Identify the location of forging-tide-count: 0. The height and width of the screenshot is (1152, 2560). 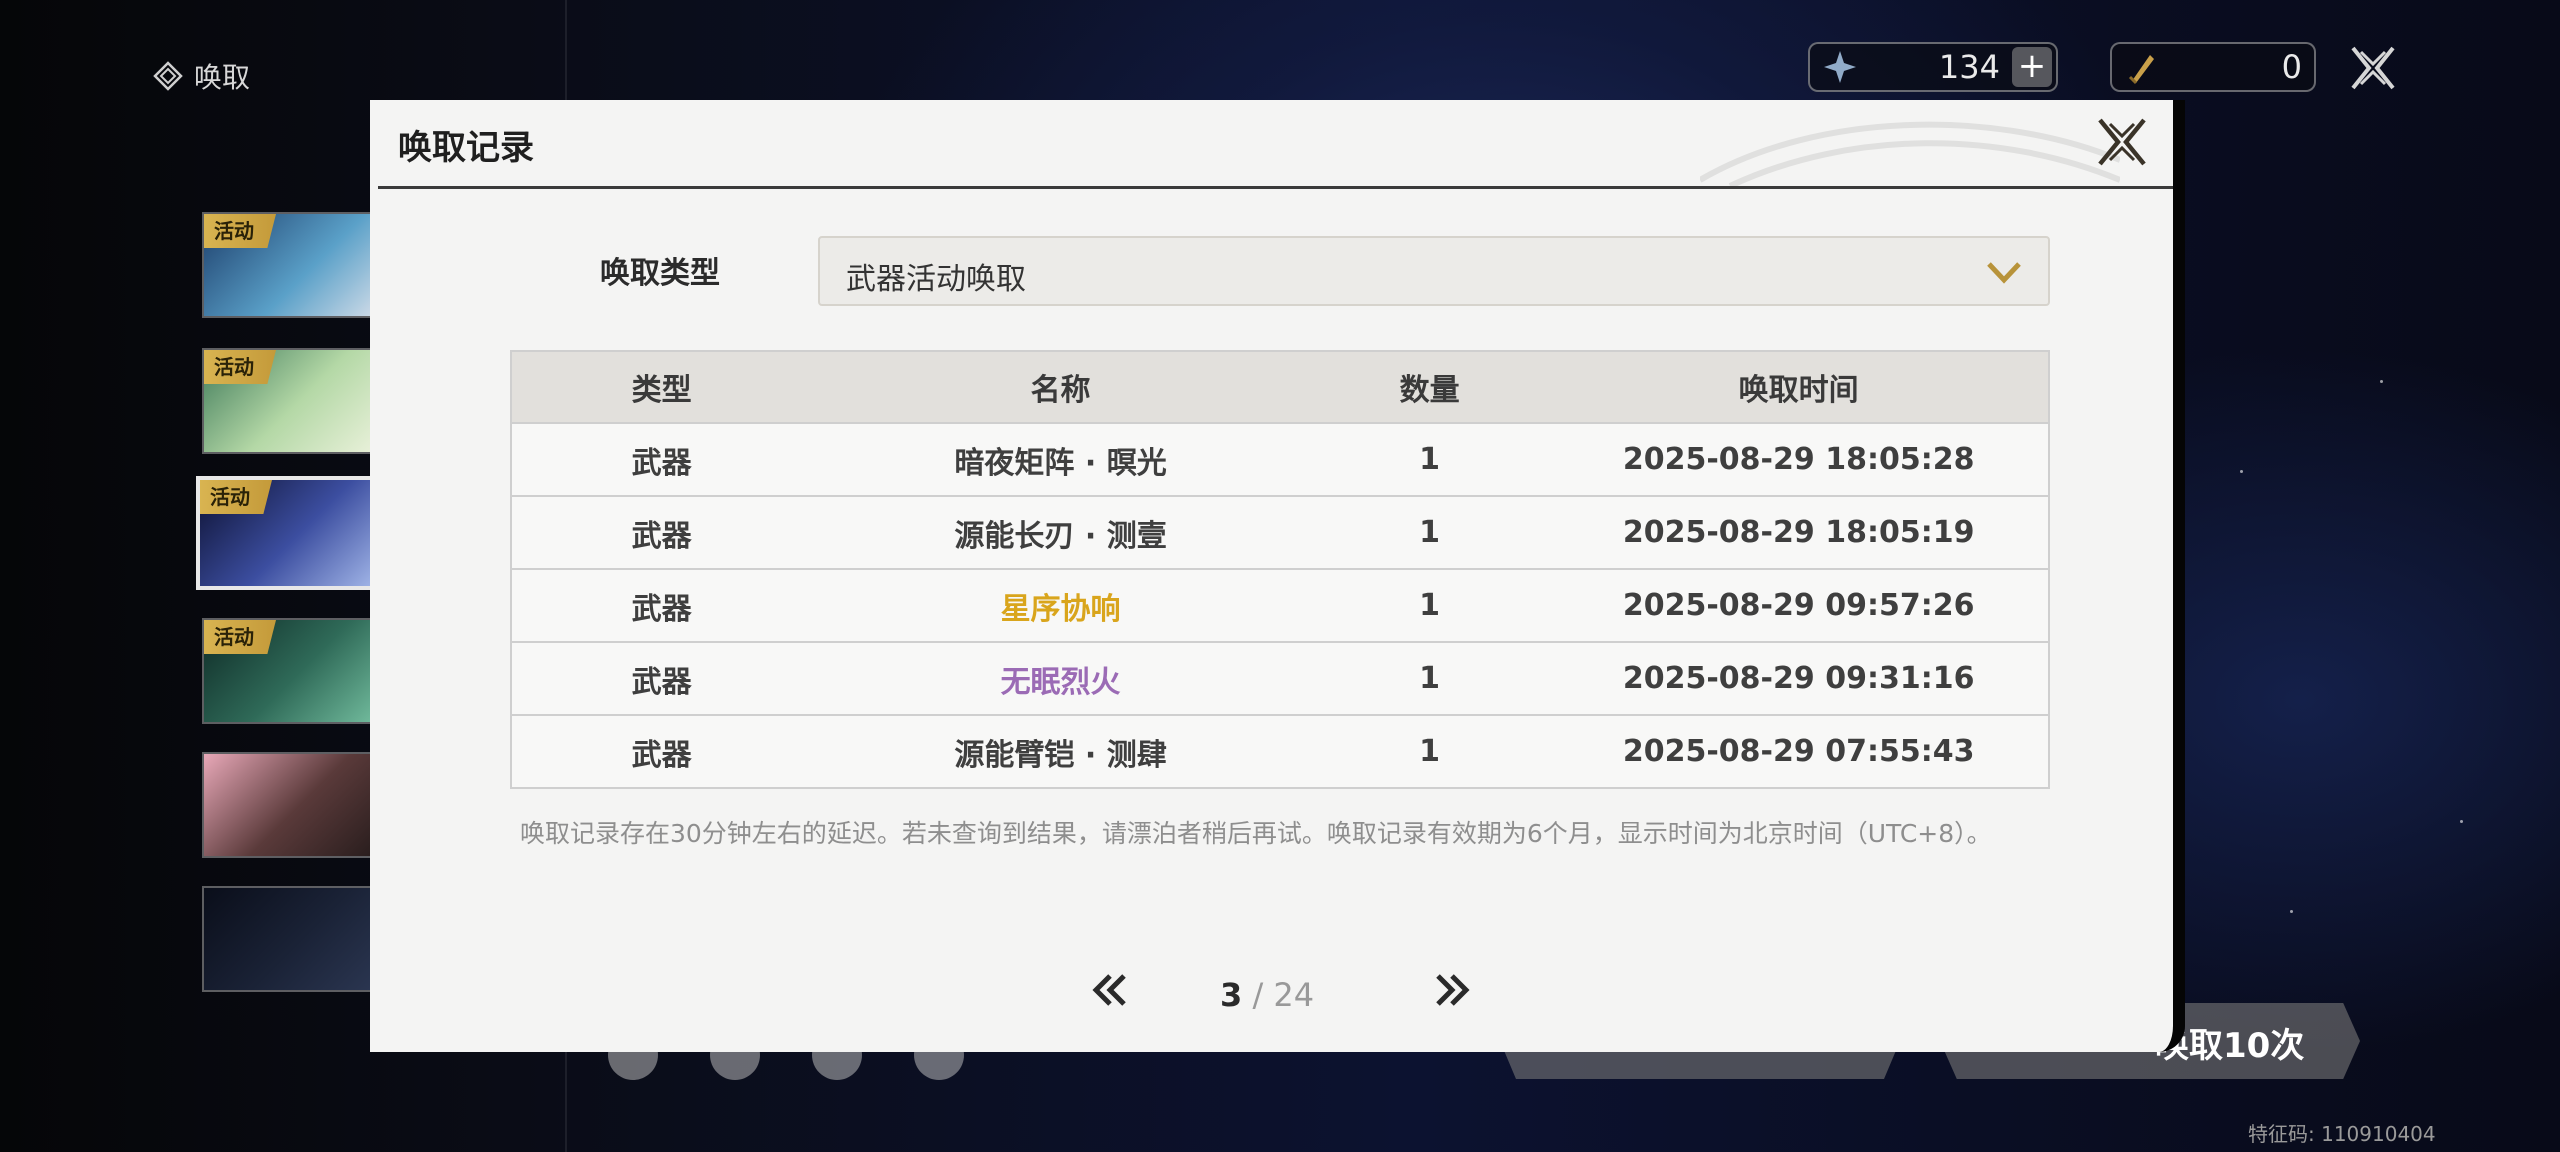
(2291, 67).